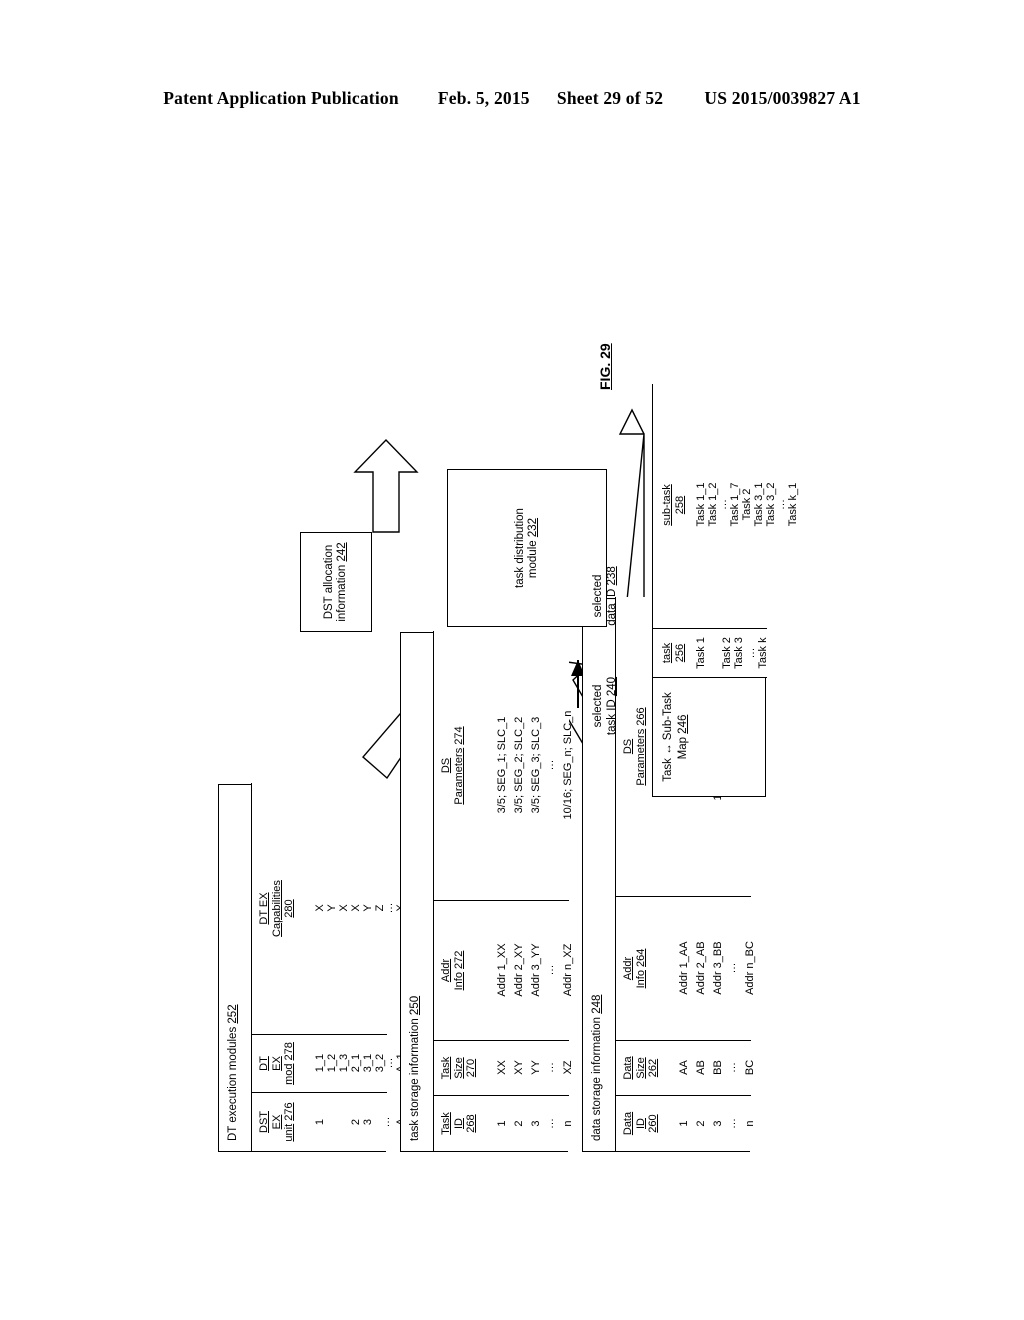  What do you see at coordinates (320, 1122) in the screenshot?
I see `table-cell: 1` at bounding box center [320, 1122].